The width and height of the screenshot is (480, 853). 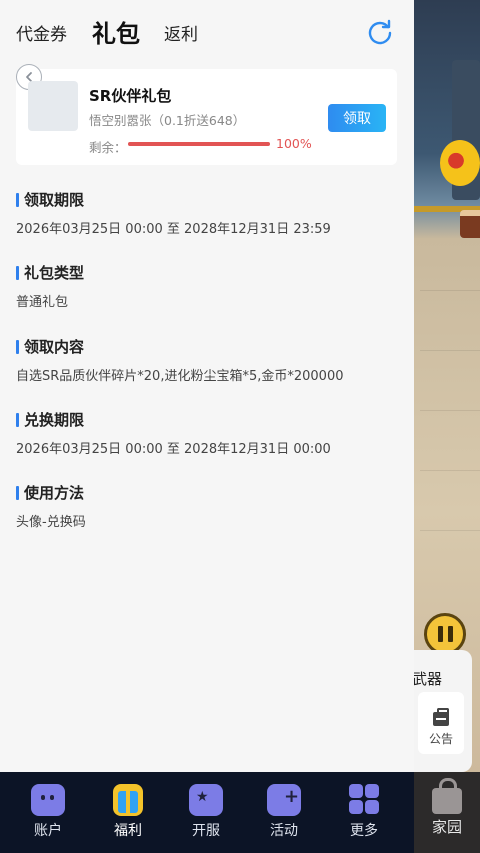 I want to click on grid-icon, so click(x=364, y=800).